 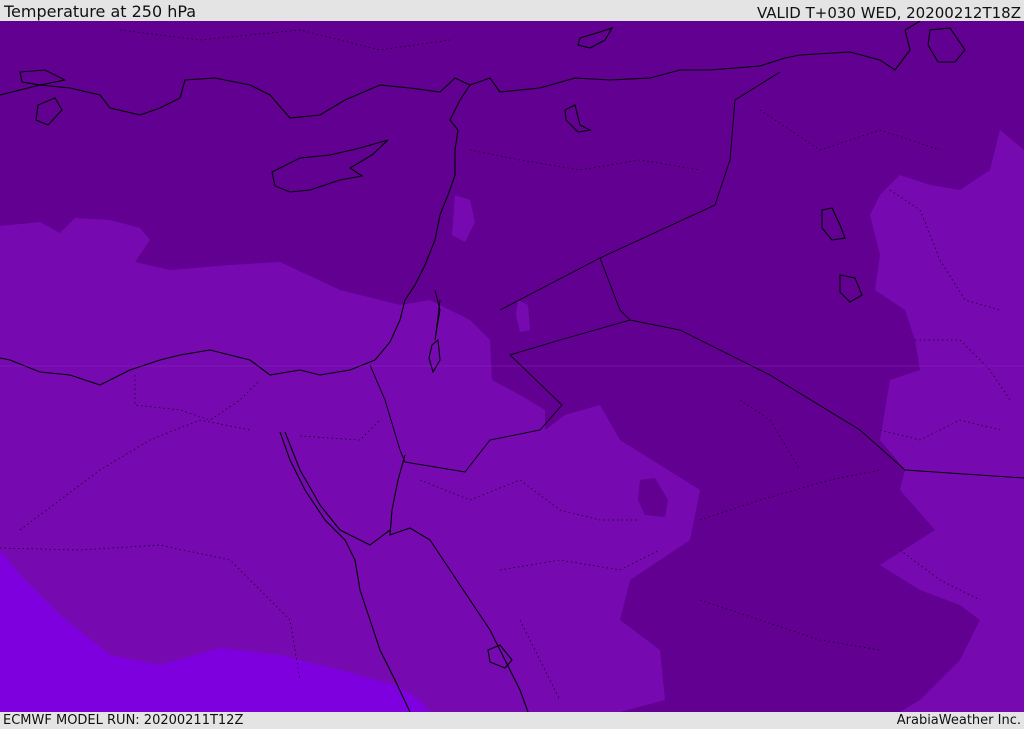 I want to click on model-run: ECMWF MODEL RUN: 20200211T12Z, so click(x=123, y=720).